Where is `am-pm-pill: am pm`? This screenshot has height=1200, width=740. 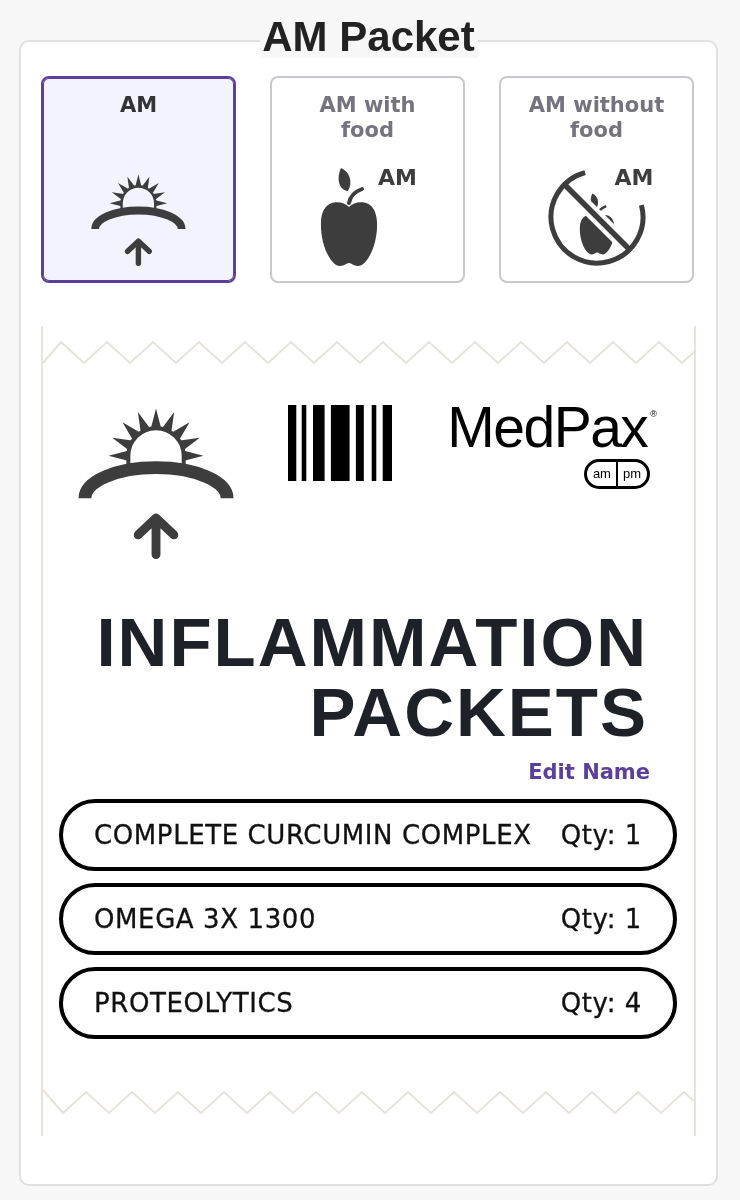
am-pm-pill: am pm is located at coordinates (616, 474).